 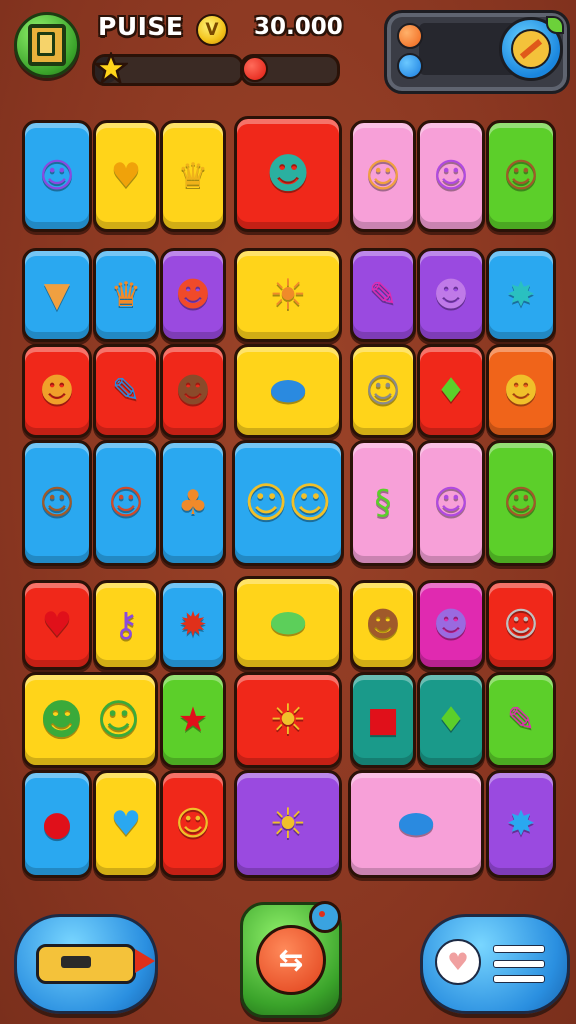 I want to click on lion-cub-icon: ☻, so click(x=57, y=391).